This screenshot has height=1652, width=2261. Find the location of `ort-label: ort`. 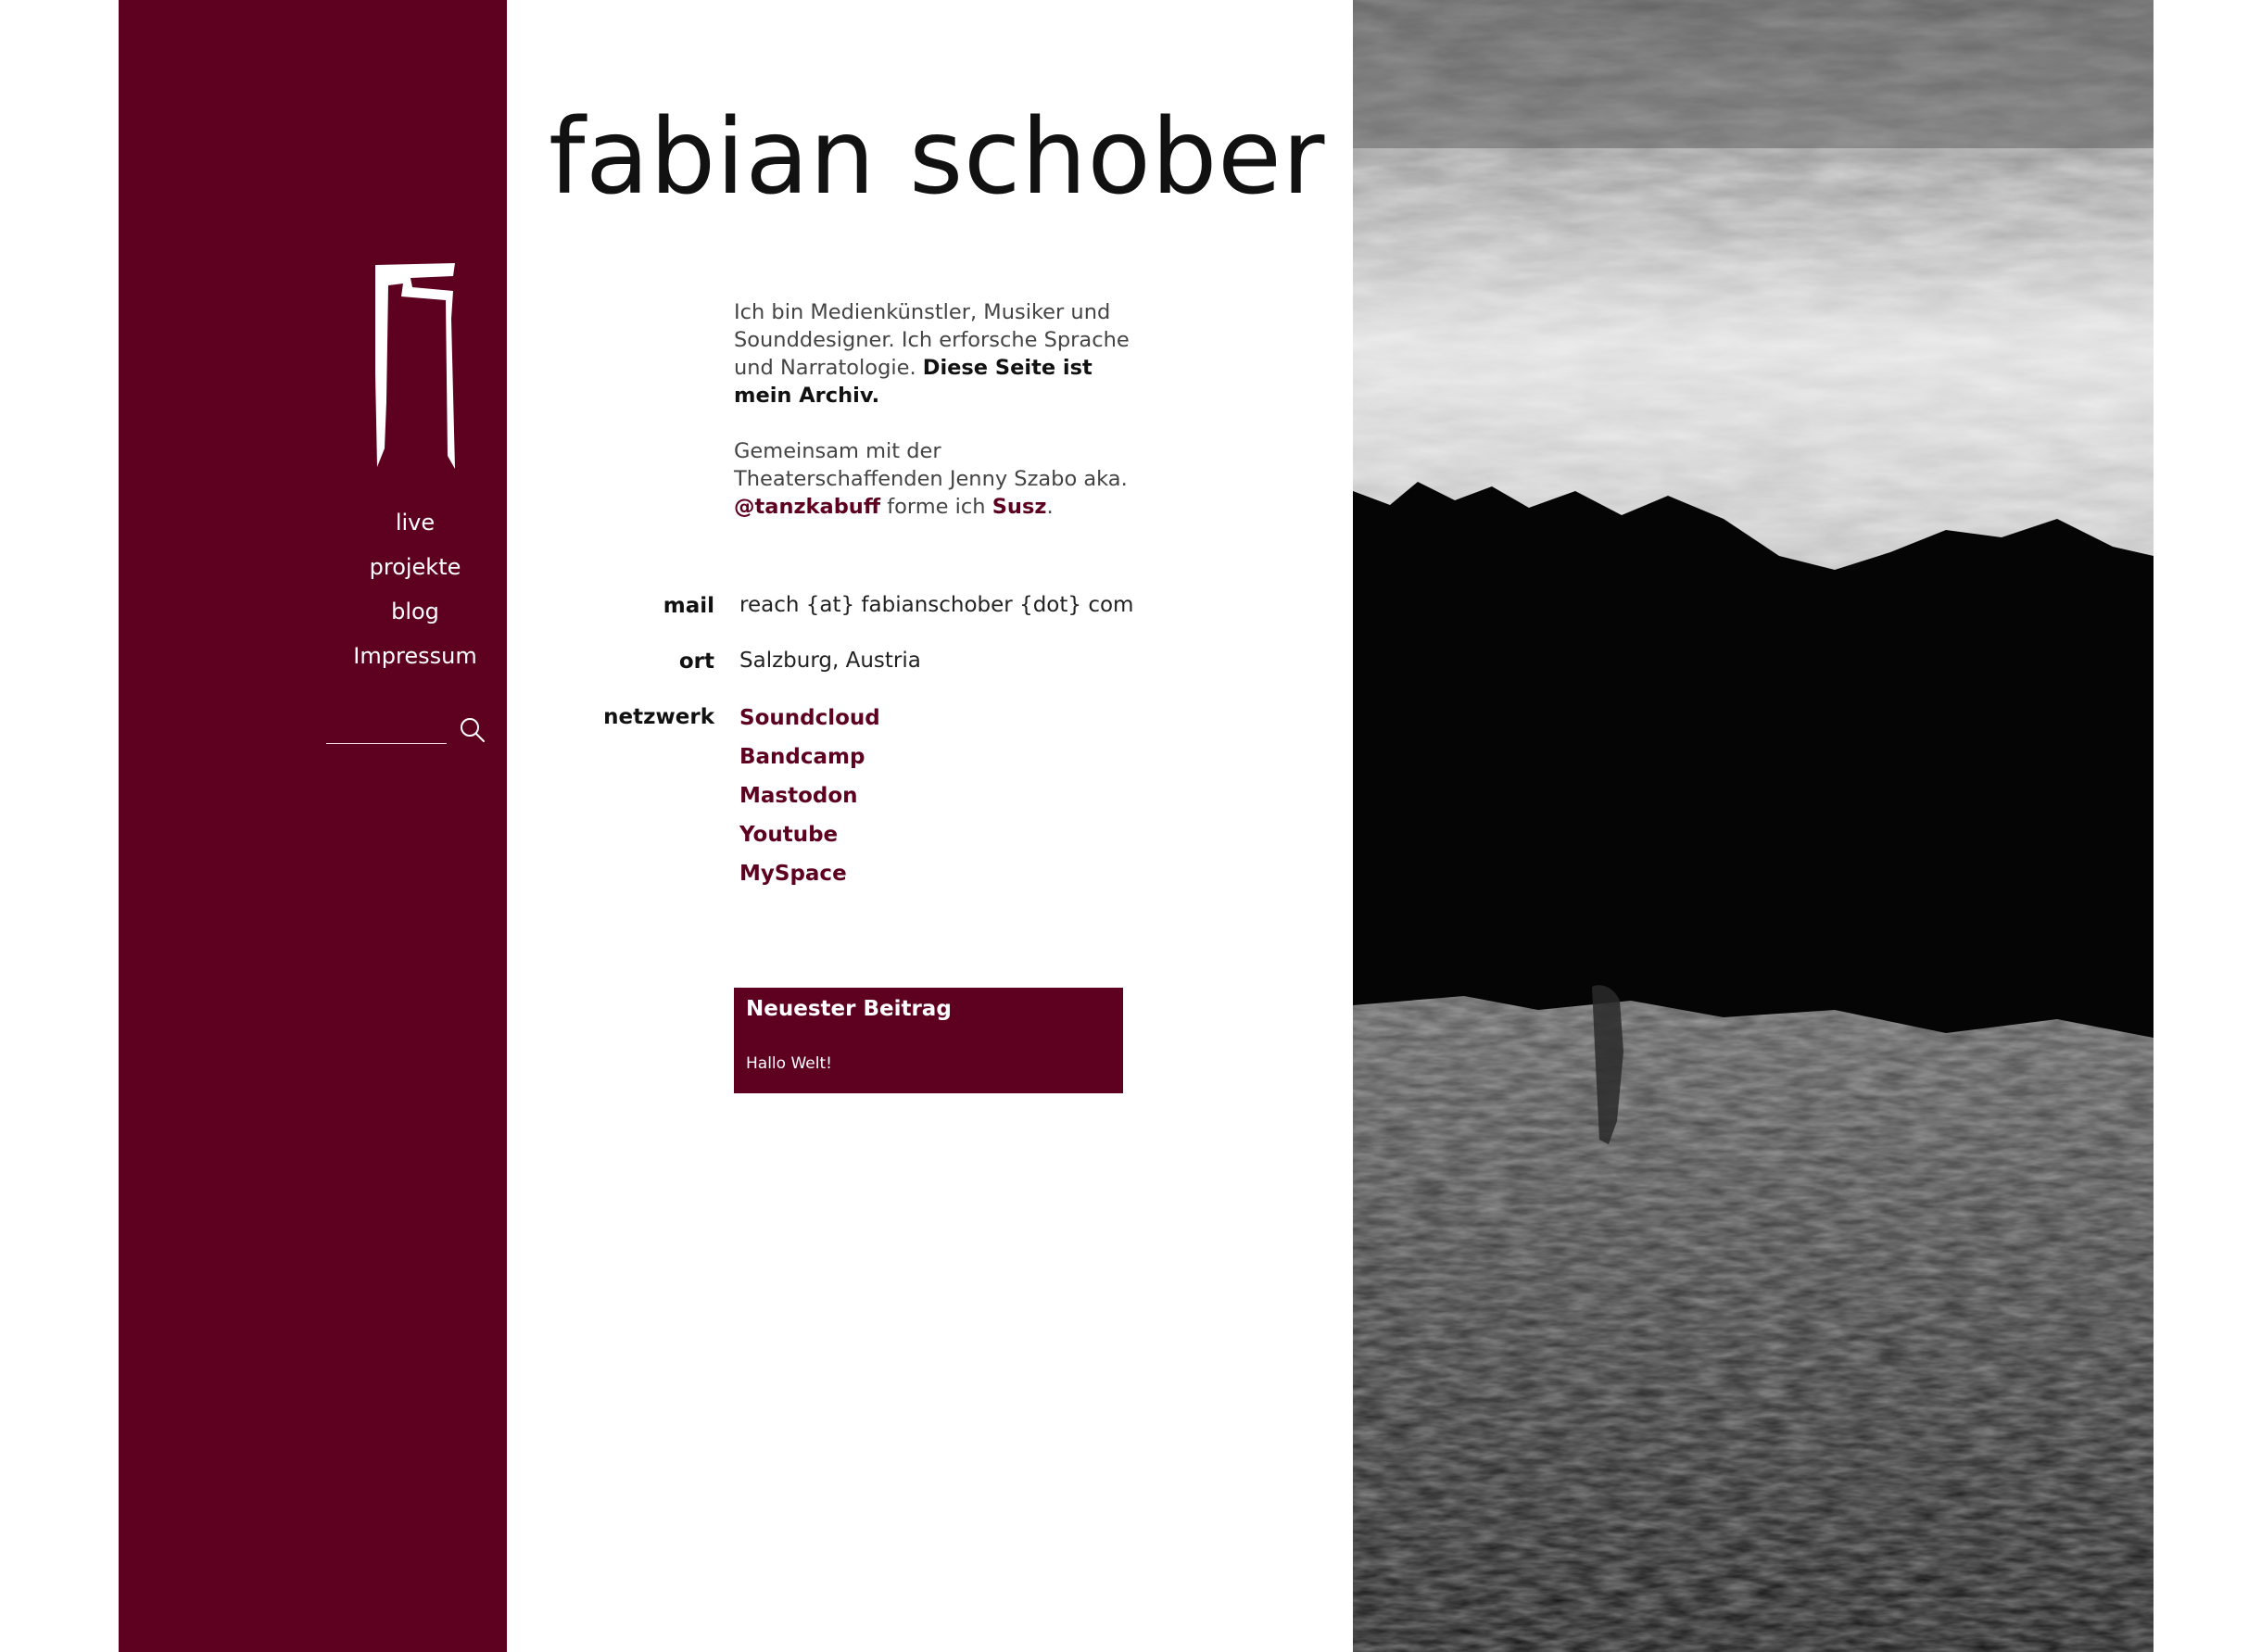

ort-label: ort is located at coordinates (696, 662).